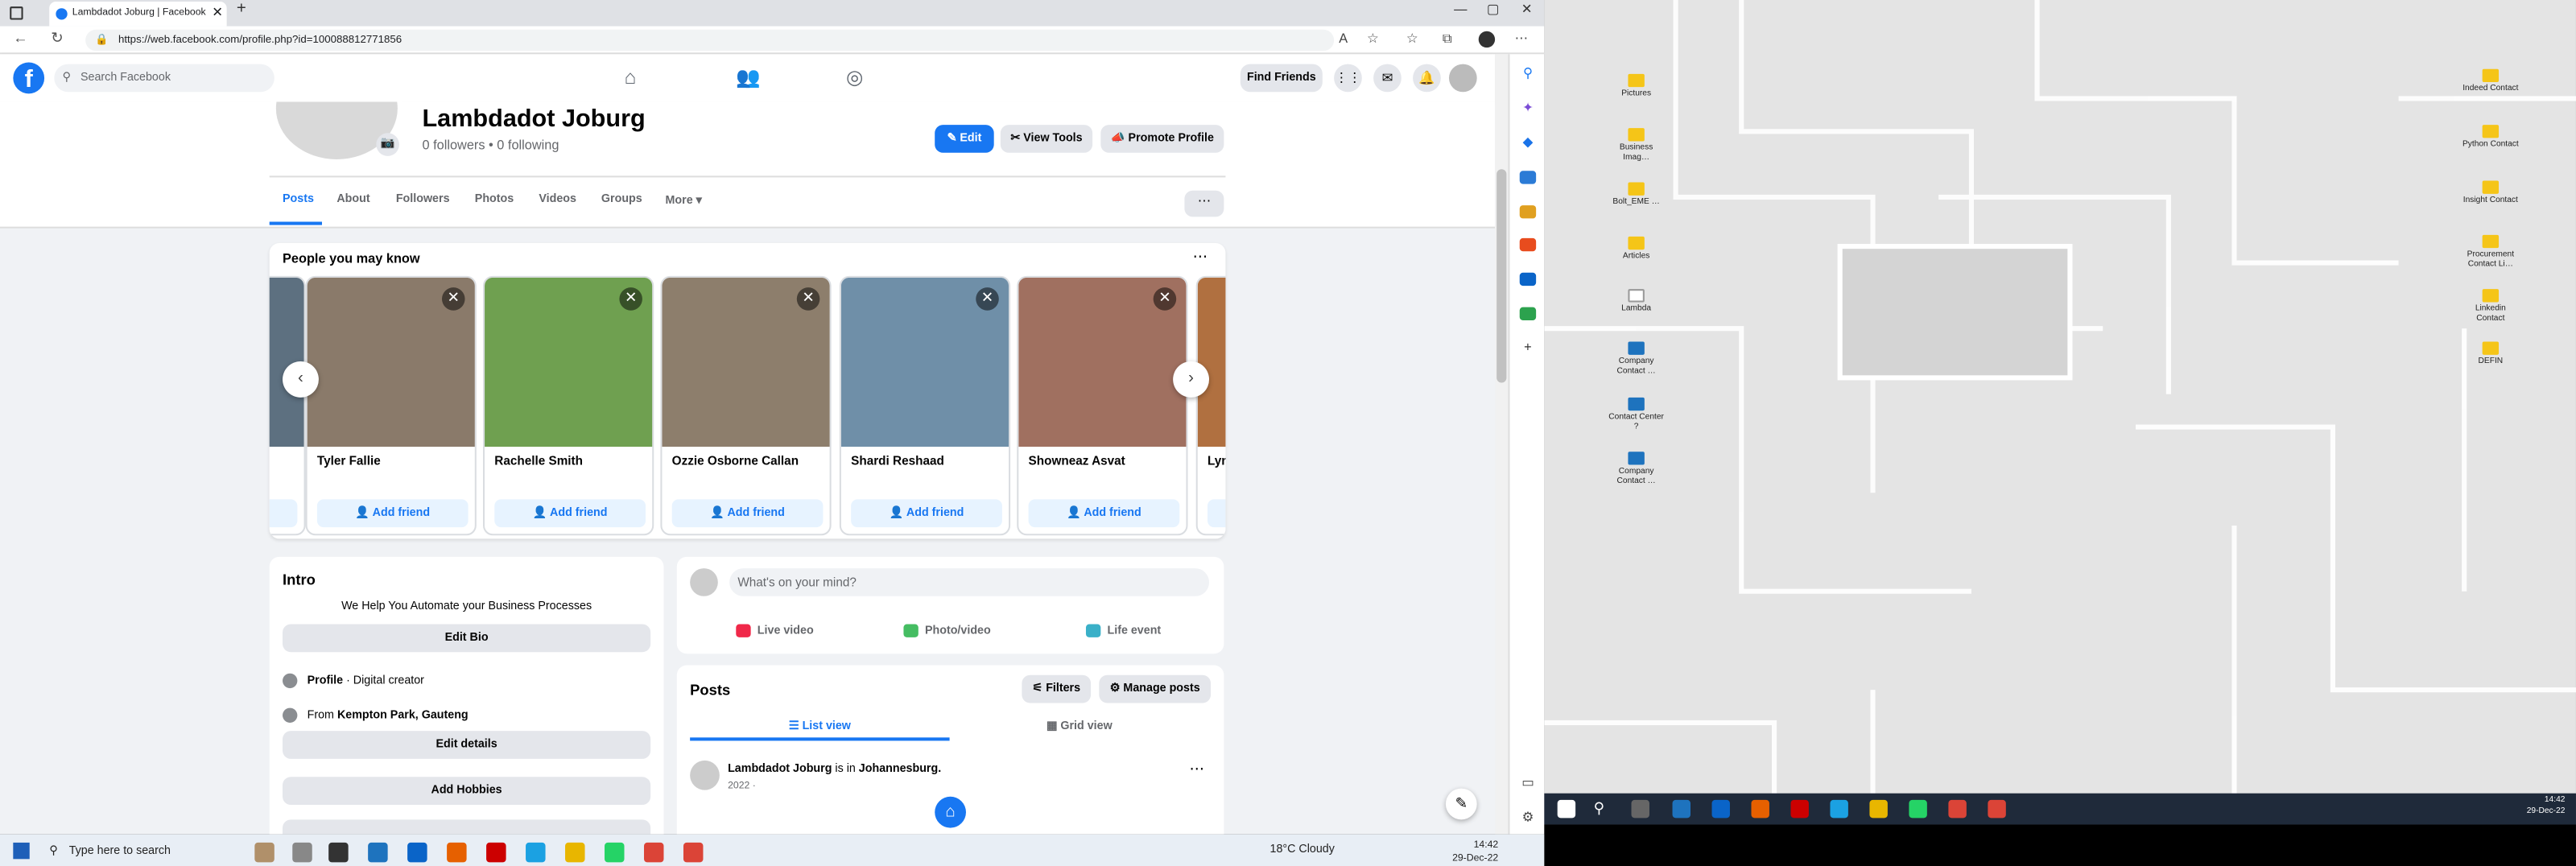 The width and height of the screenshot is (2576, 866). I want to click on browser-tab: Lambdadot Joburg | Facebook ✕, so click(138, 14).